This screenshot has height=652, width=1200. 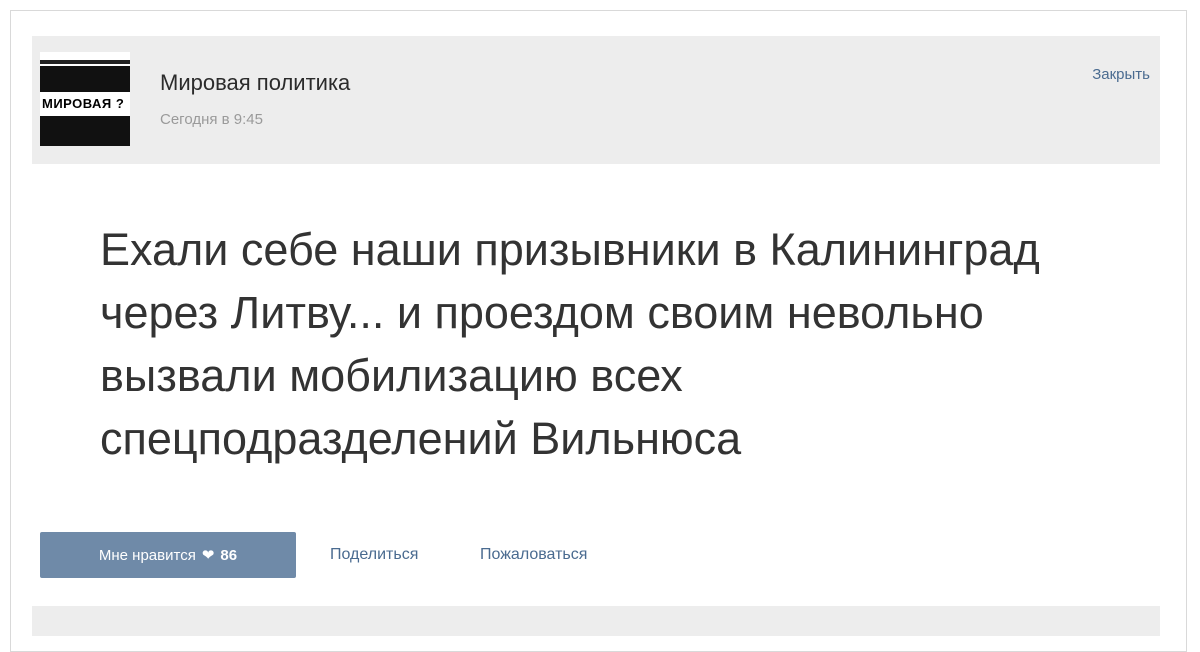 I want to click on avatar-logo-text: МИРОВАЯ ?, so click(x=85, y=104).